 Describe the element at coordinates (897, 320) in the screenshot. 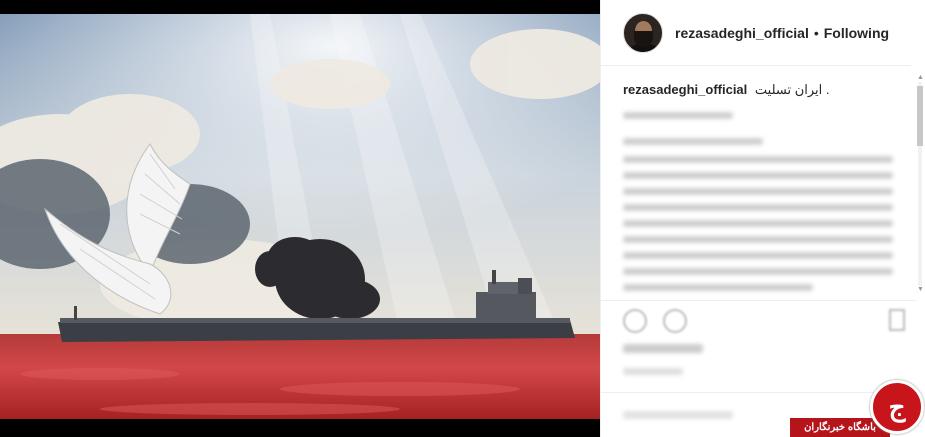

I see `bookmark-icon` at that location.